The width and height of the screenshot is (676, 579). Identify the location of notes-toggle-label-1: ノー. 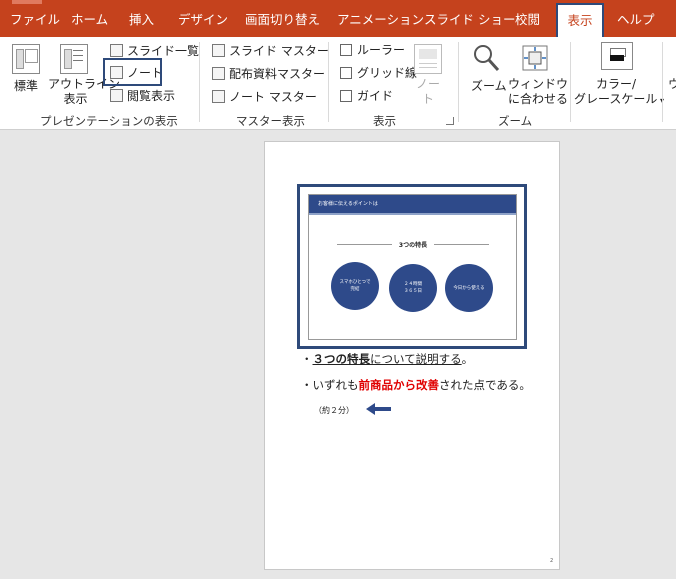
(427, 84).